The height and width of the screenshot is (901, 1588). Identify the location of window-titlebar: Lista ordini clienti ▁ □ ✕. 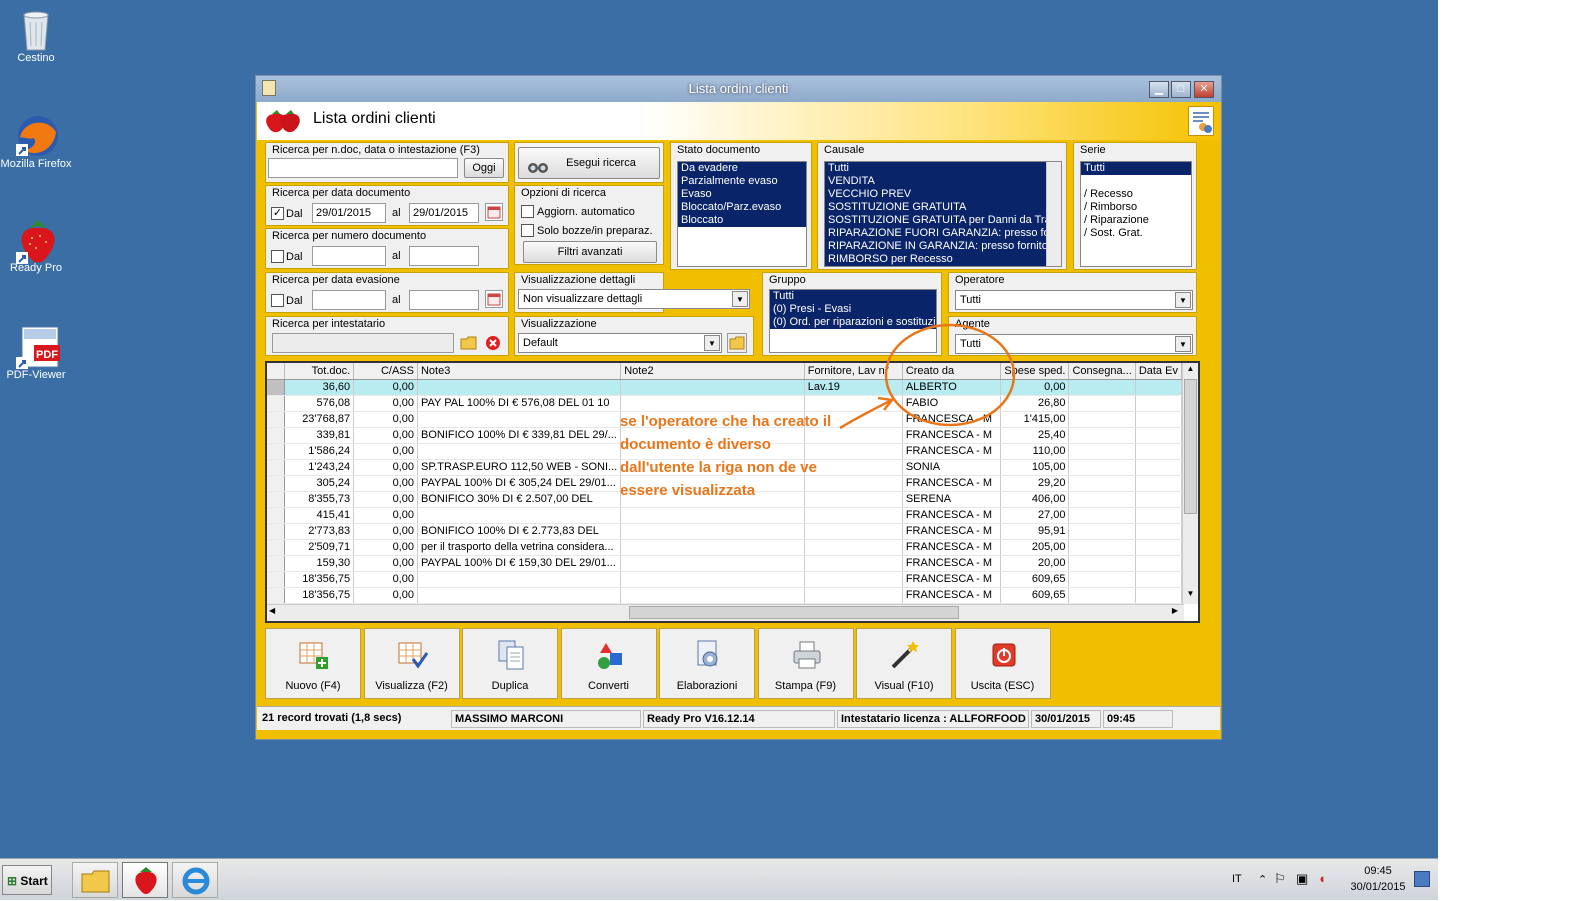
(738, 89).